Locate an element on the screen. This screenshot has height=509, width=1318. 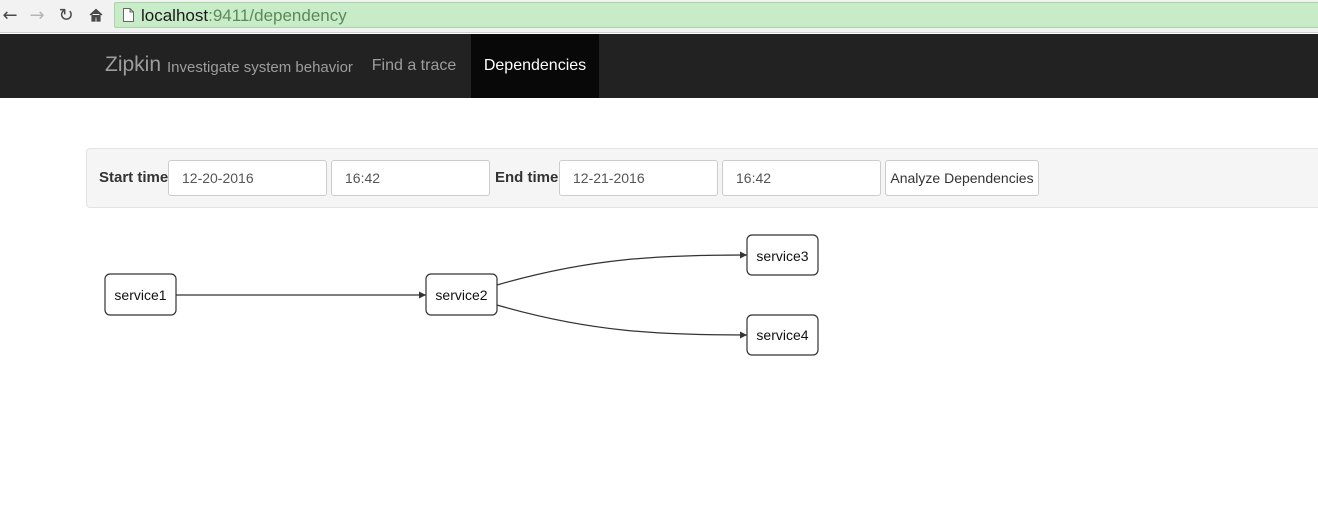
node-service3: service3 is located at coordinates (782, 255).